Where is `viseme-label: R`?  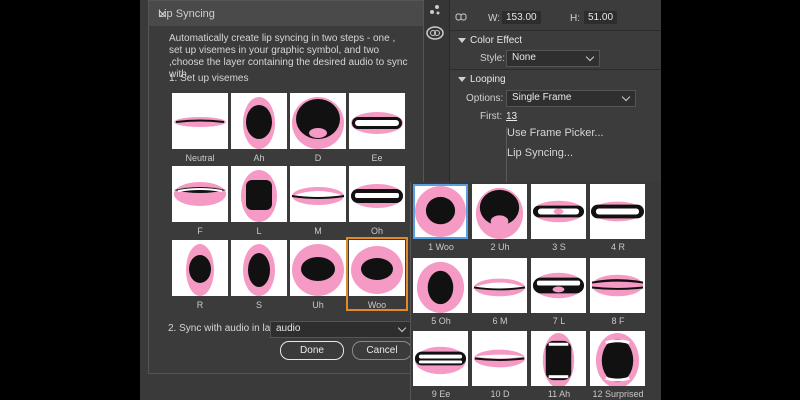 viseme-label: R is located at coordinates (200, 305).